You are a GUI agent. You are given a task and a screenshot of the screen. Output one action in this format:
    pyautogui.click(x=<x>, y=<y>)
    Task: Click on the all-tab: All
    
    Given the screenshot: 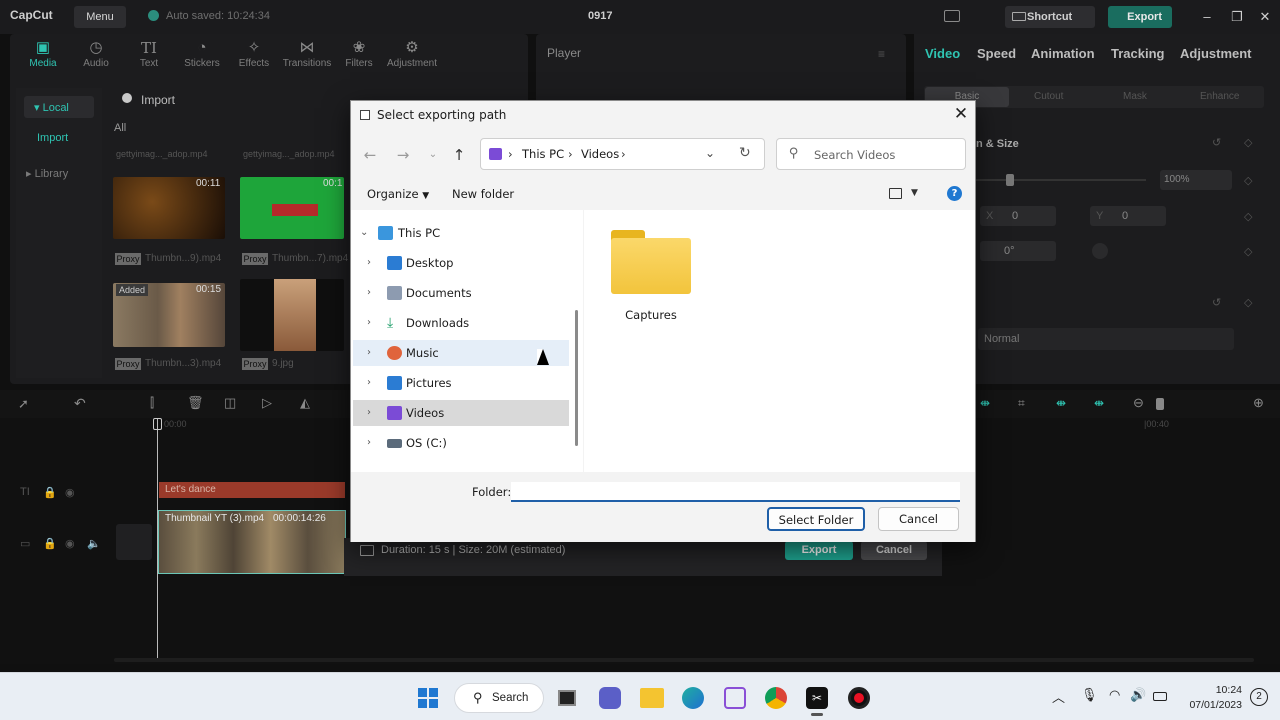 What is the action you would take?
    pyautogui.click(x=120, y=128)
    